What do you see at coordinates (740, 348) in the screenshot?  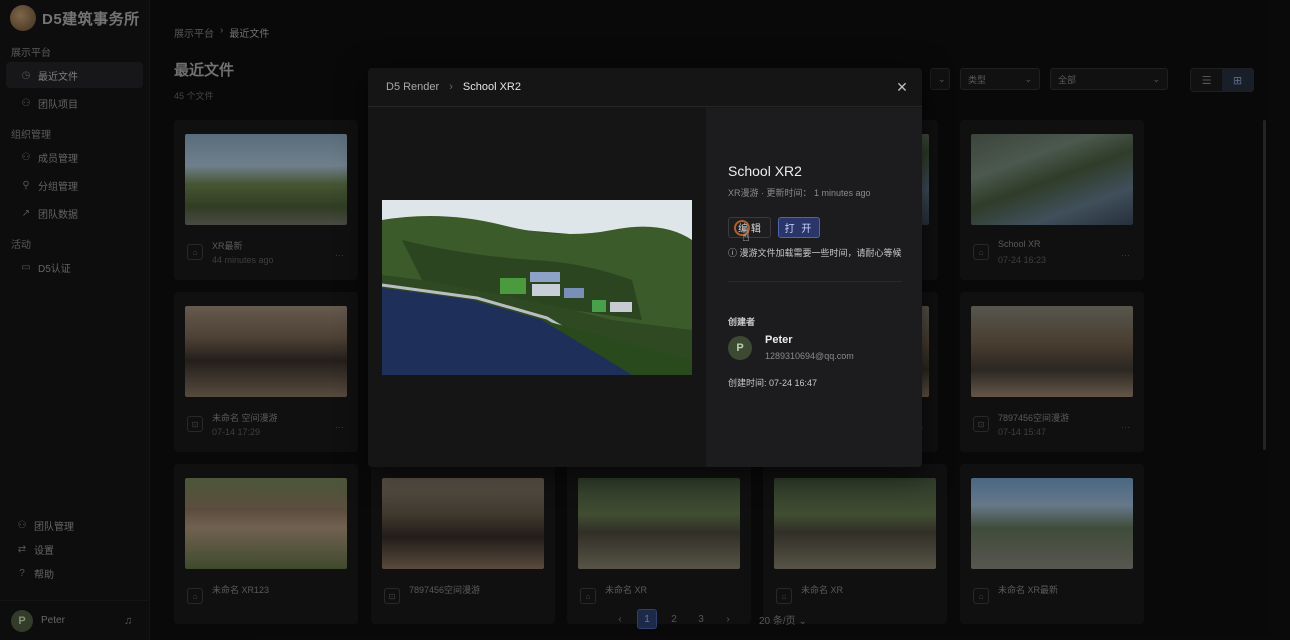 I see `avatar: P` at bounding box center [740, 348].